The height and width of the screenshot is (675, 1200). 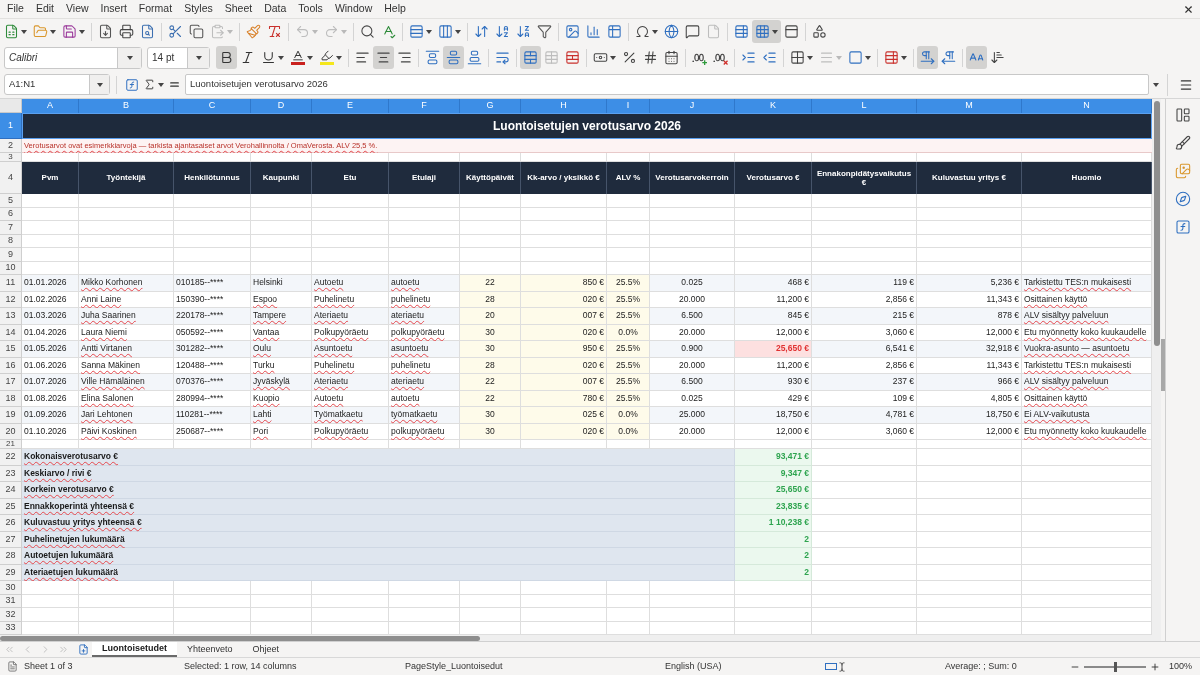 What do you see at coordinates (275, 9) in the screenshot?
I see `menu-item: Data` at bounding box center [275, 9].